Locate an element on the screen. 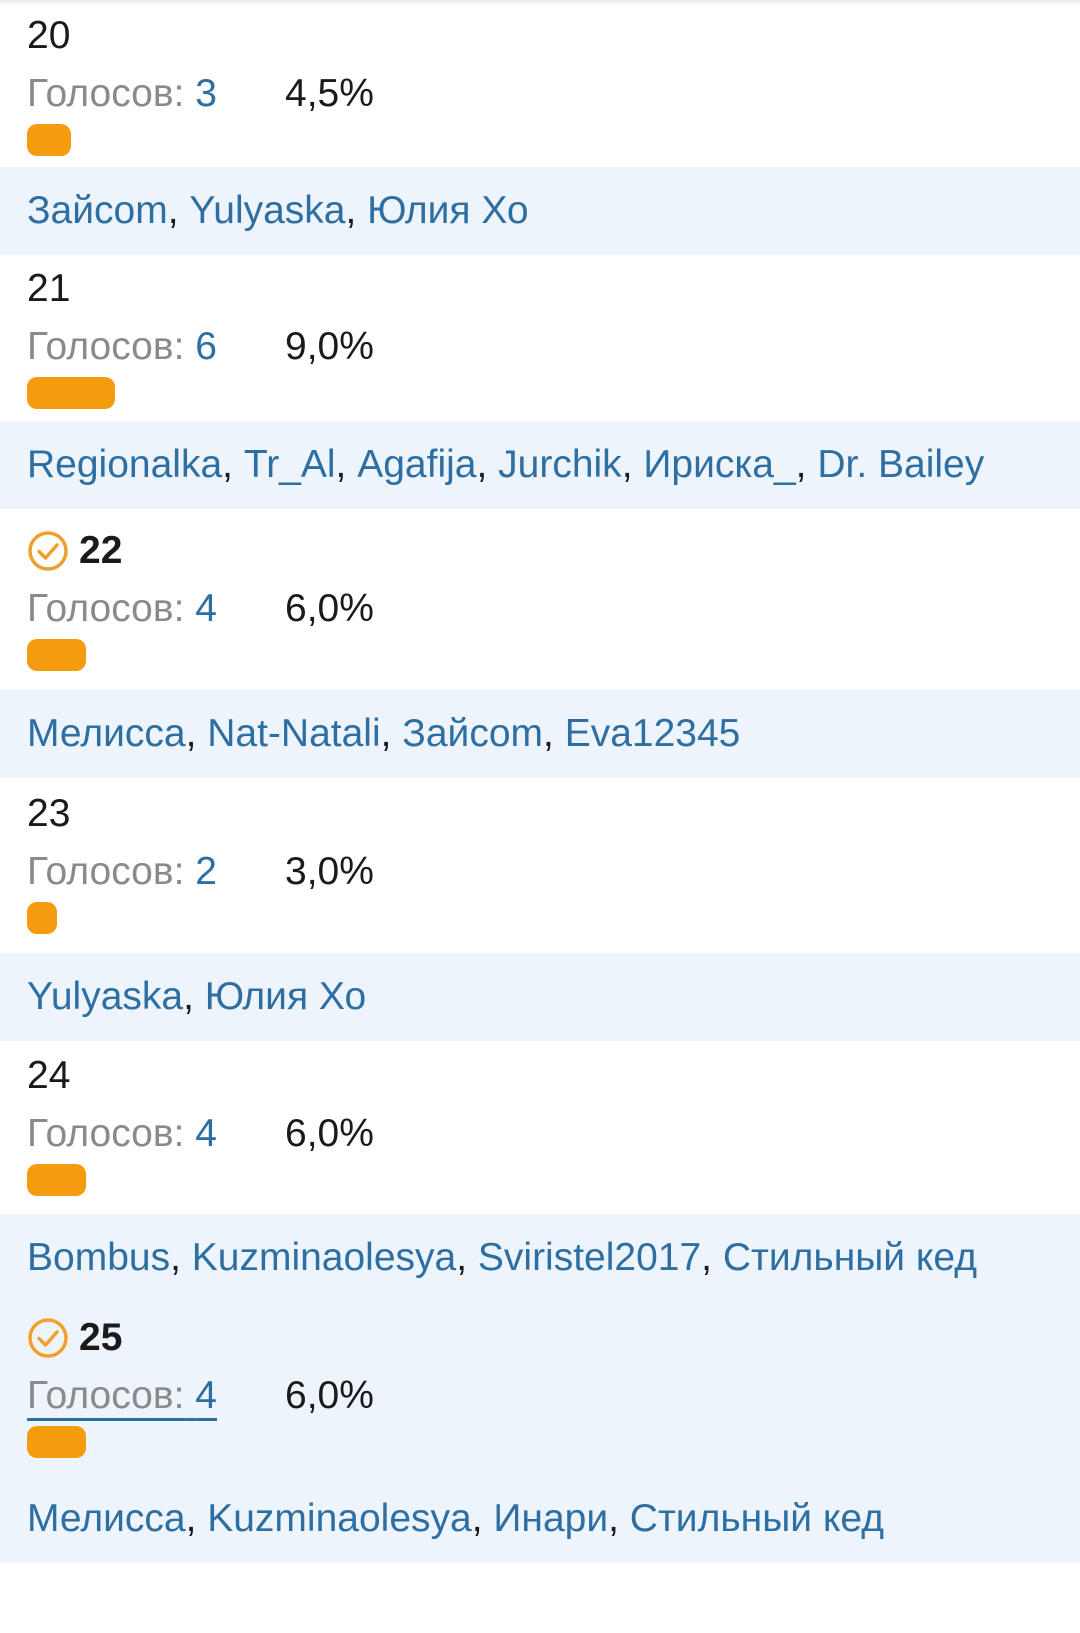 Image resolution: width=1080 pixels, height=1633 pixels. option-number: 21 is located at coordinates (49, 288).